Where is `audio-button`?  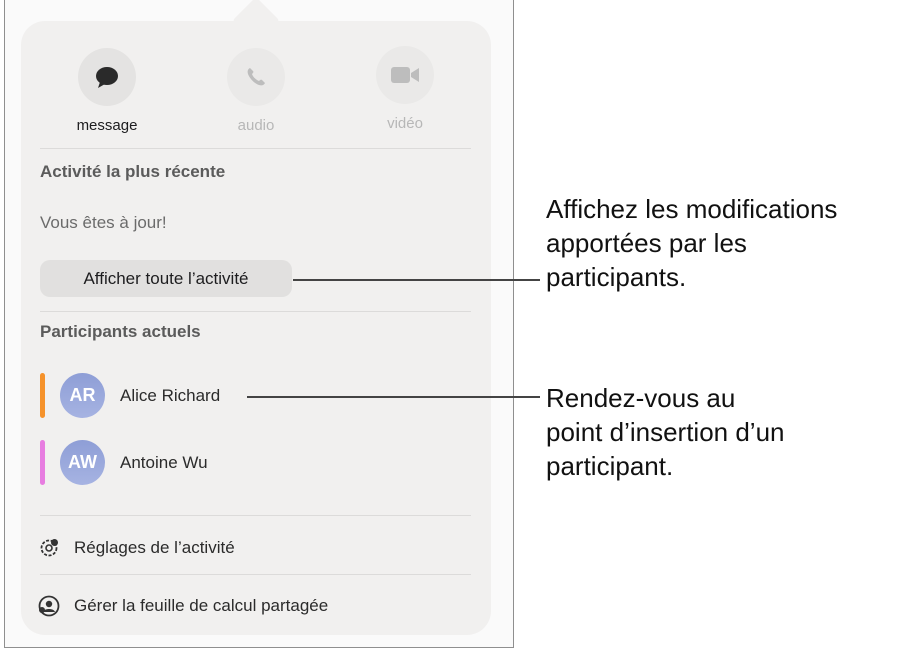 audio-button is located at coordinates (256, 77).